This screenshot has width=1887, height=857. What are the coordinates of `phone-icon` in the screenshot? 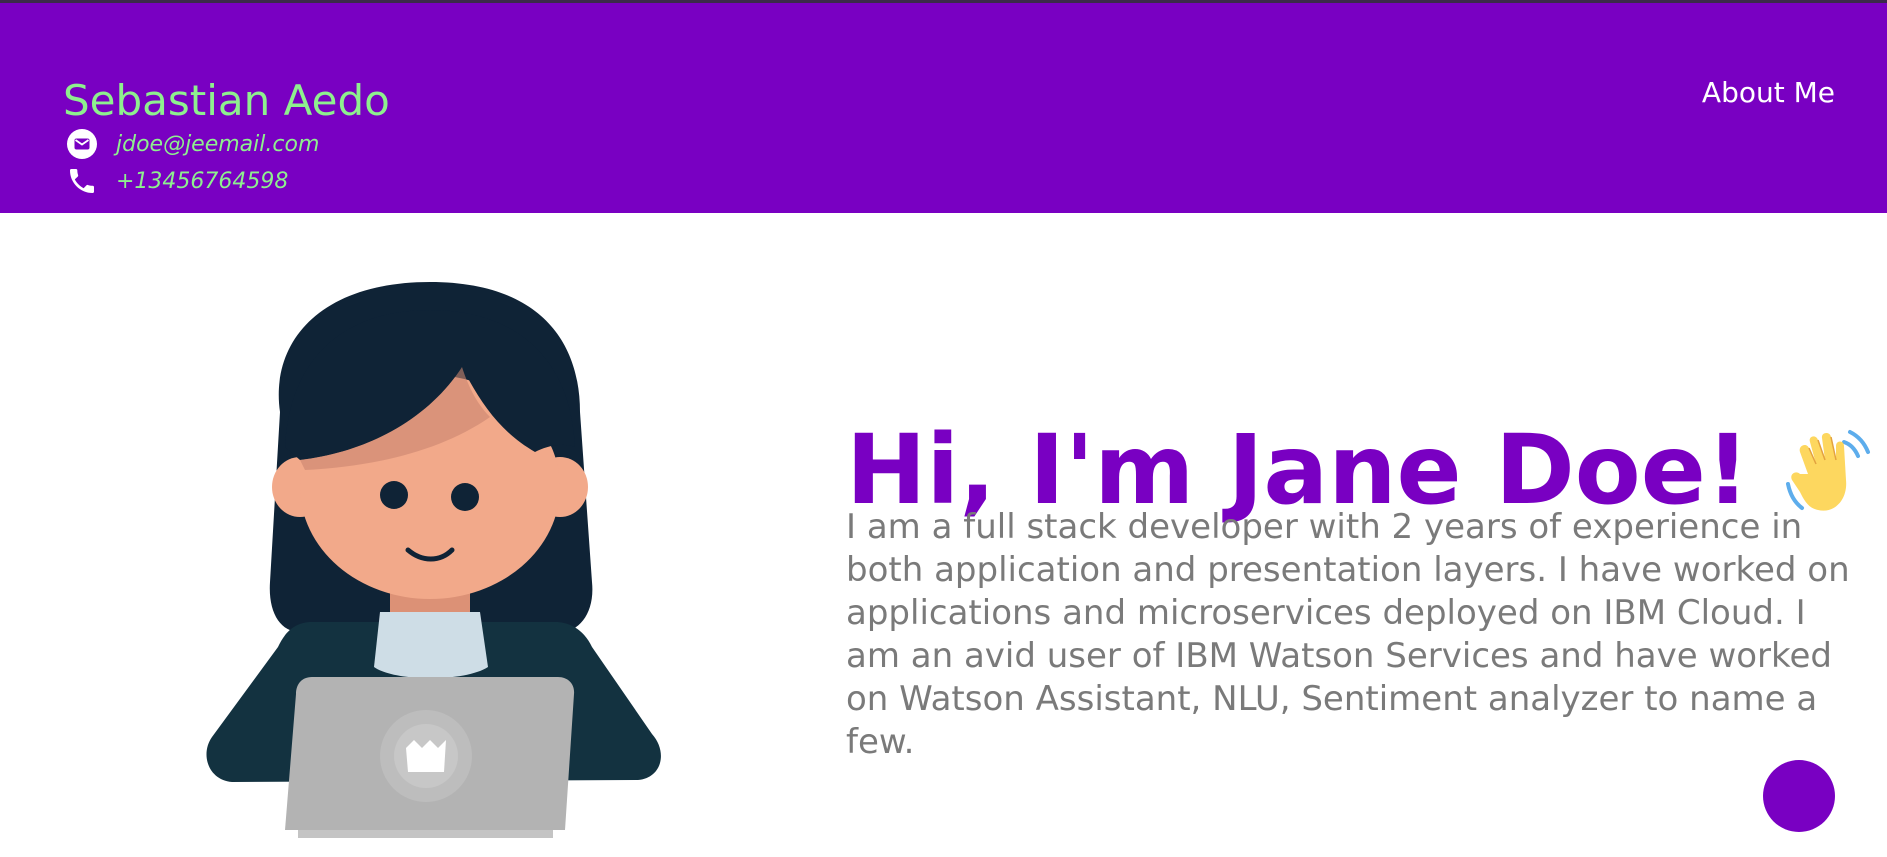 It's located at (82, 181).